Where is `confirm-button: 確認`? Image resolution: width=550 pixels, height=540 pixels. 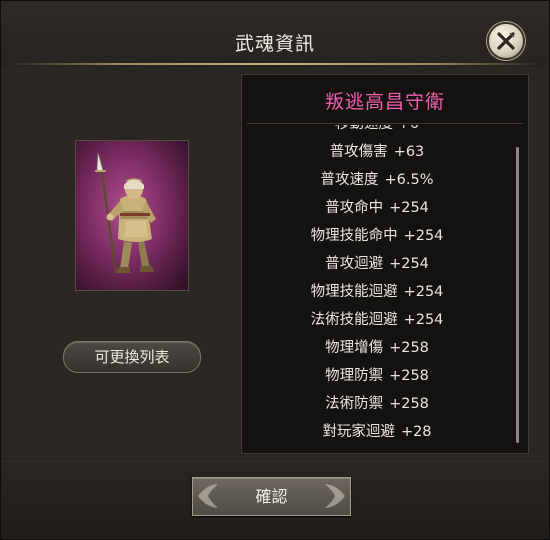 confirm-button: 確認 is located at coordinates (271, 496).